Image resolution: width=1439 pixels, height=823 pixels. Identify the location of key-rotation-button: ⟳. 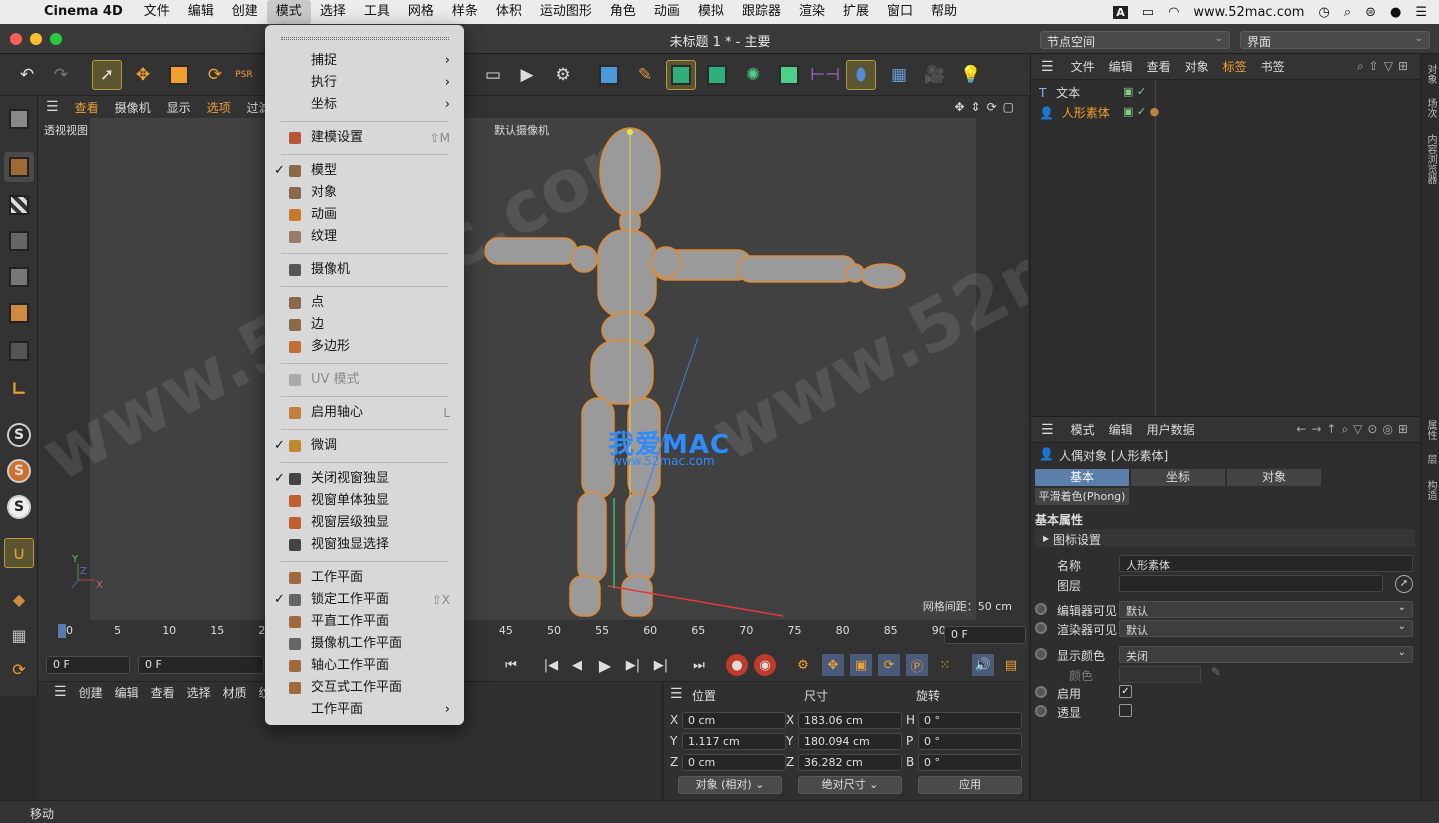
(889, 665).